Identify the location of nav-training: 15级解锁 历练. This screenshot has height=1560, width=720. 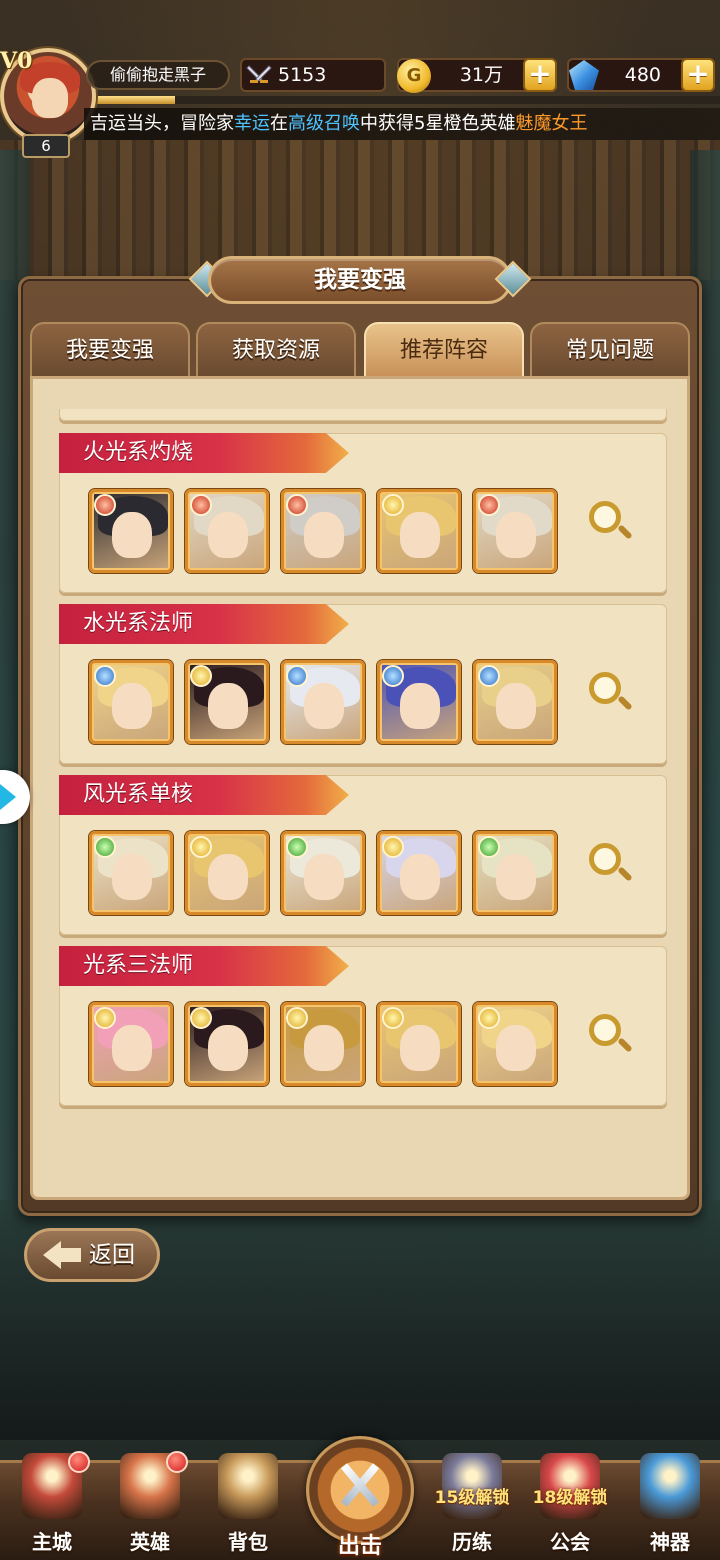
(472, 1506).